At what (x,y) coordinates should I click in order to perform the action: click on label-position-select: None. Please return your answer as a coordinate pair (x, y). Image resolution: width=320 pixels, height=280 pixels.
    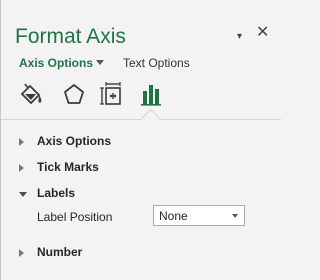
    Looking at the image, I should click on (199, 215).